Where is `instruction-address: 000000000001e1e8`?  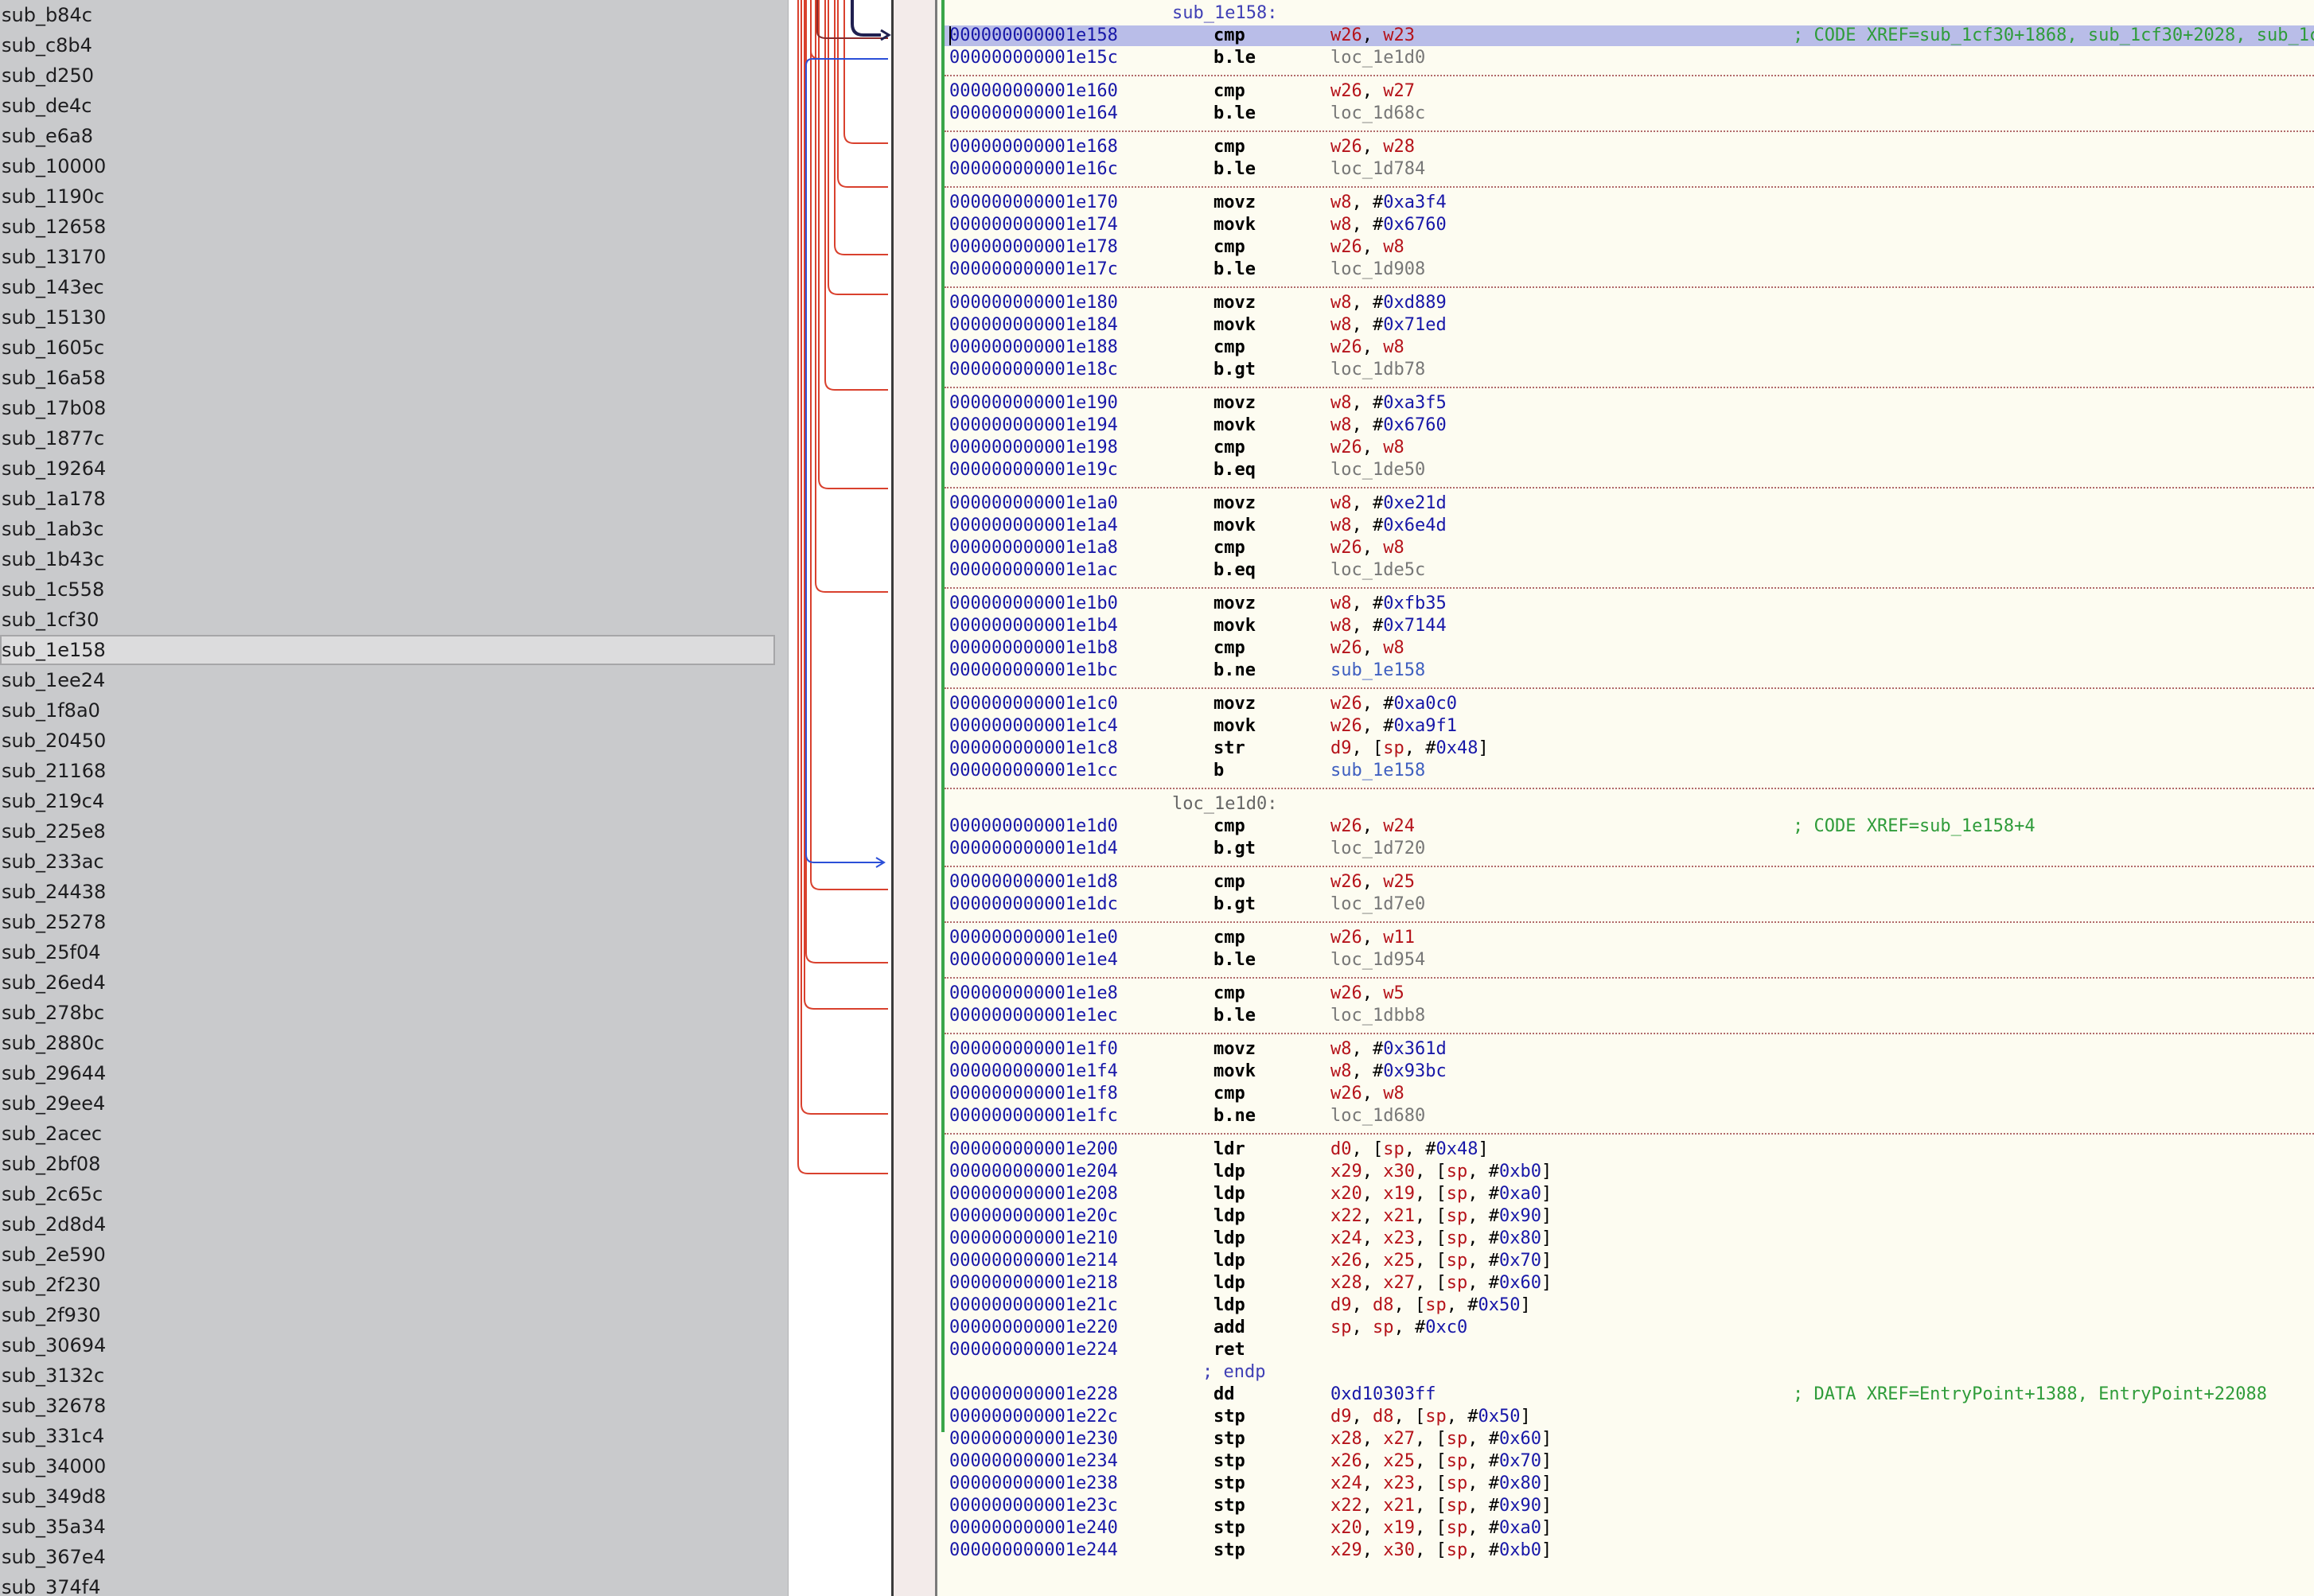
instruction-address: 000000000001e1e8 is located at coordinates (1033, 994).